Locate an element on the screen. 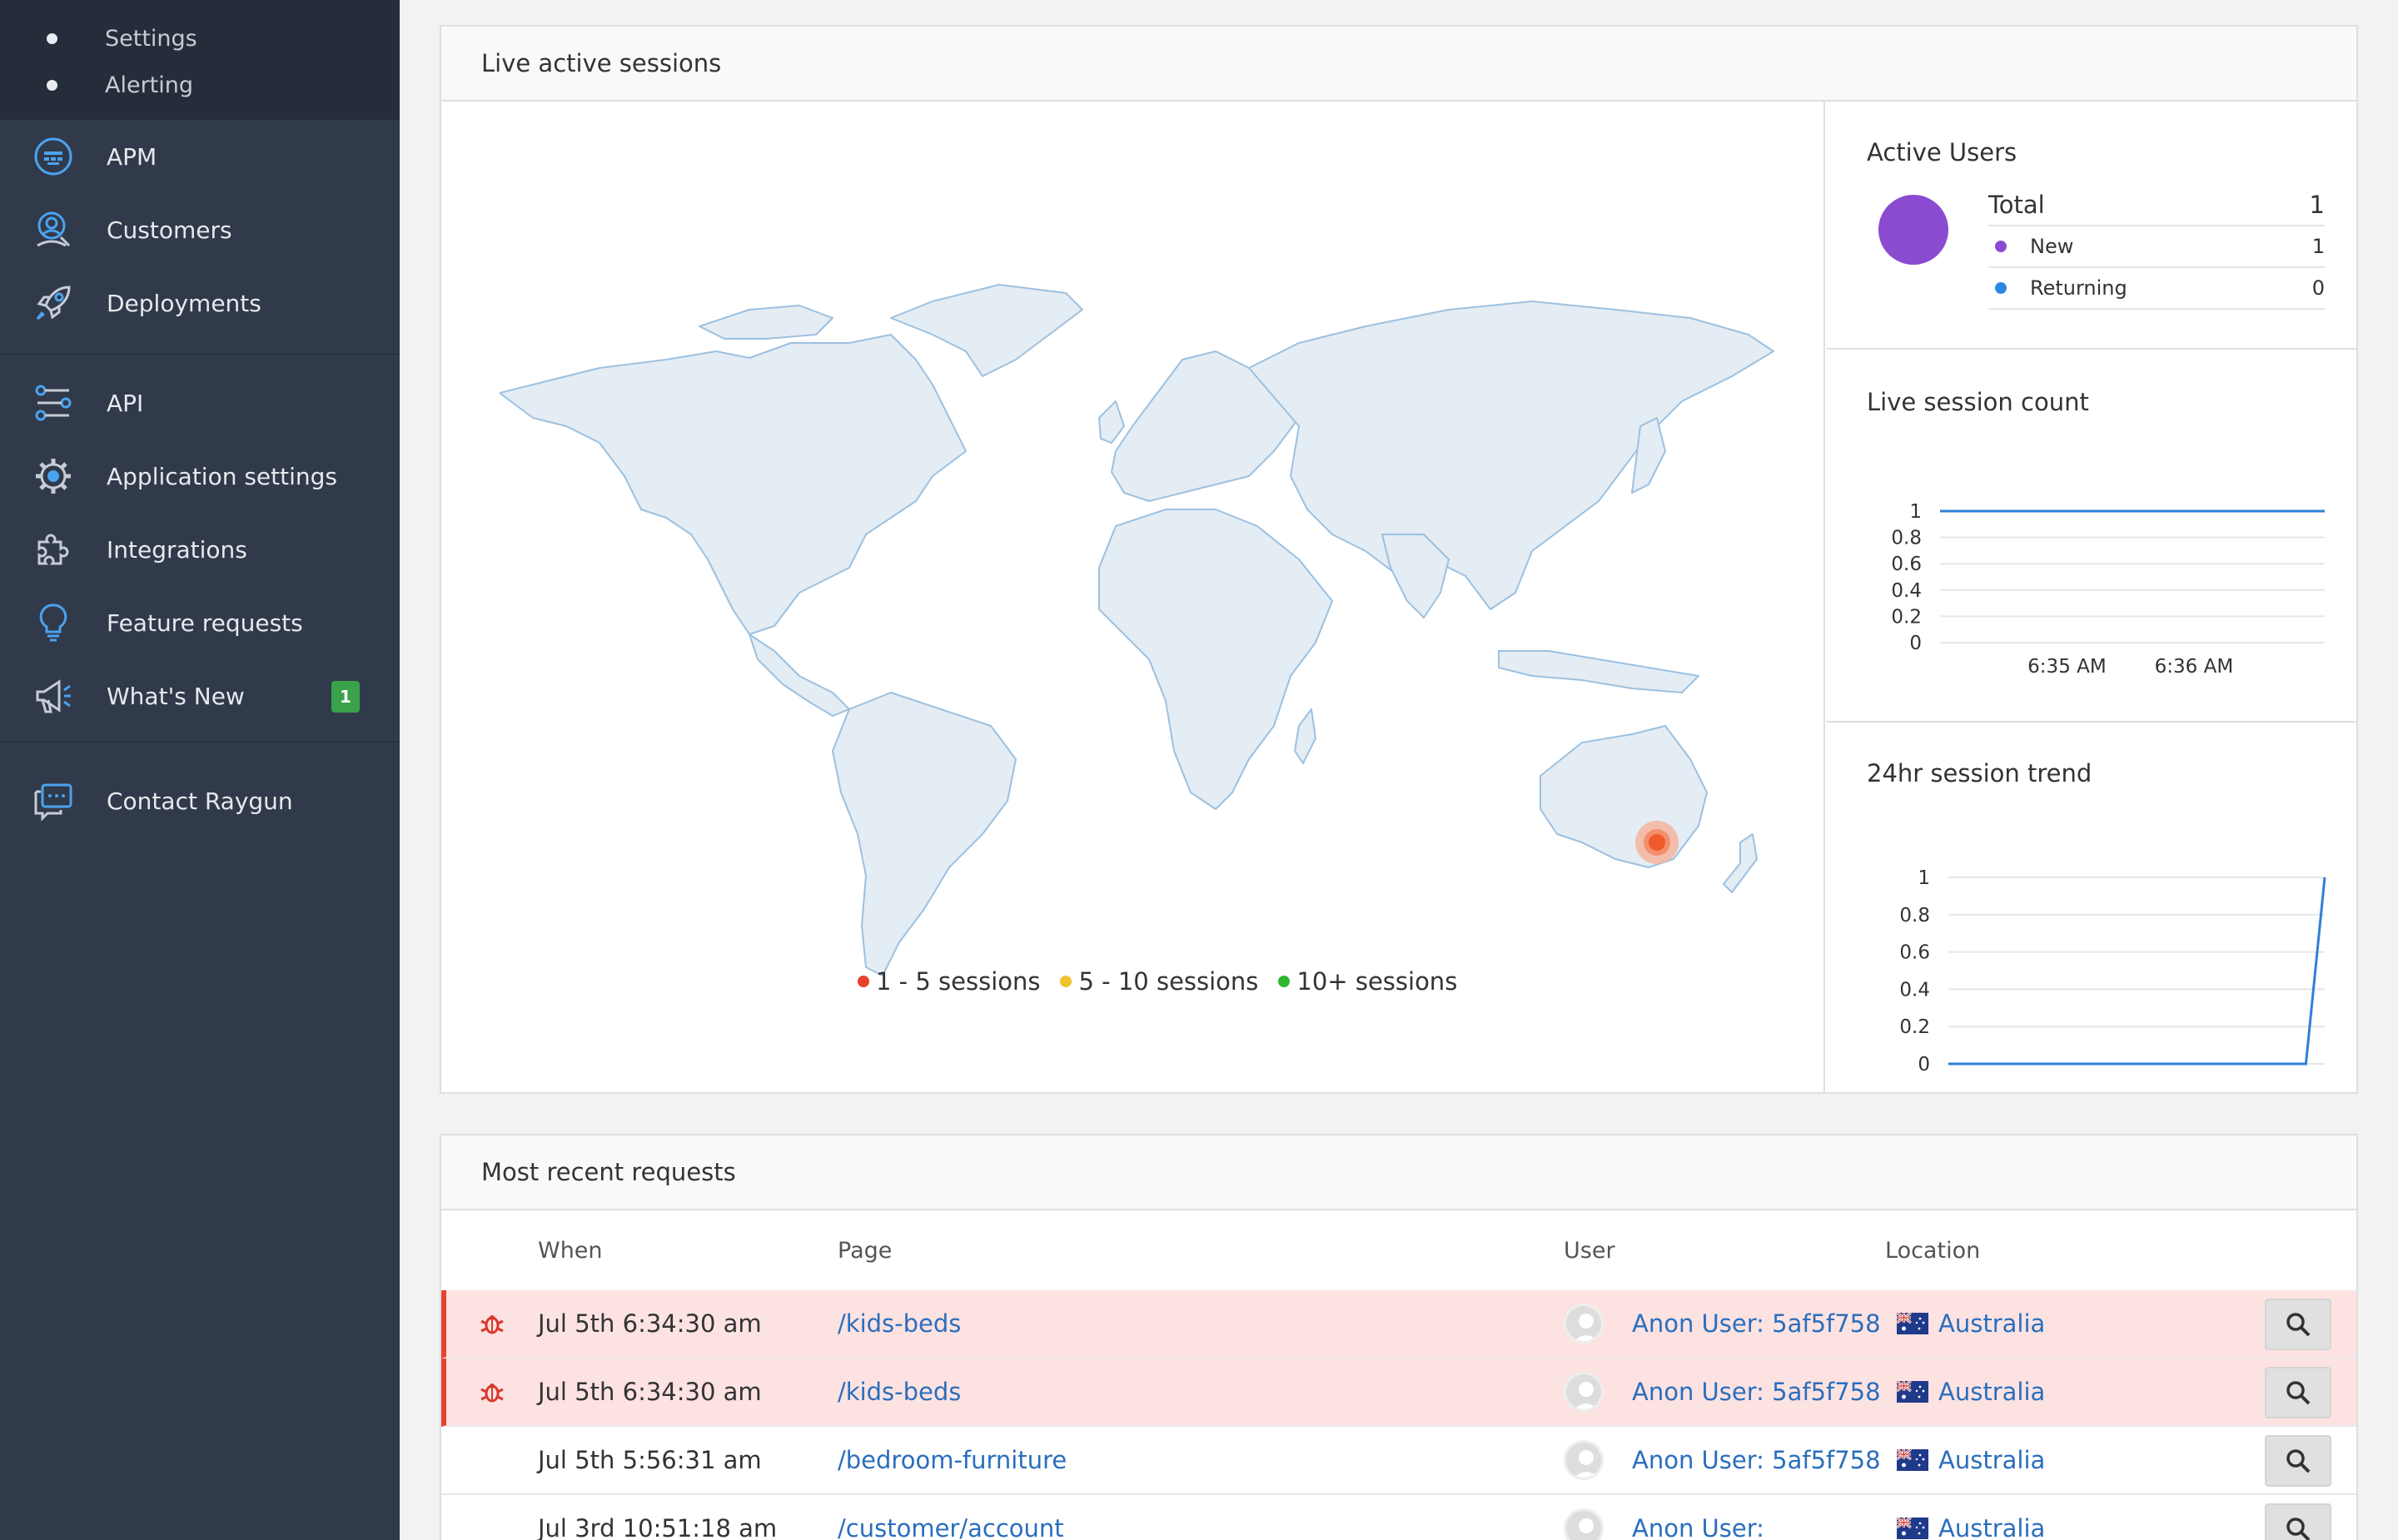 This screenshot has height=1540, width=2398. legend-yellow-dot is located at coordinates (1066, 982).